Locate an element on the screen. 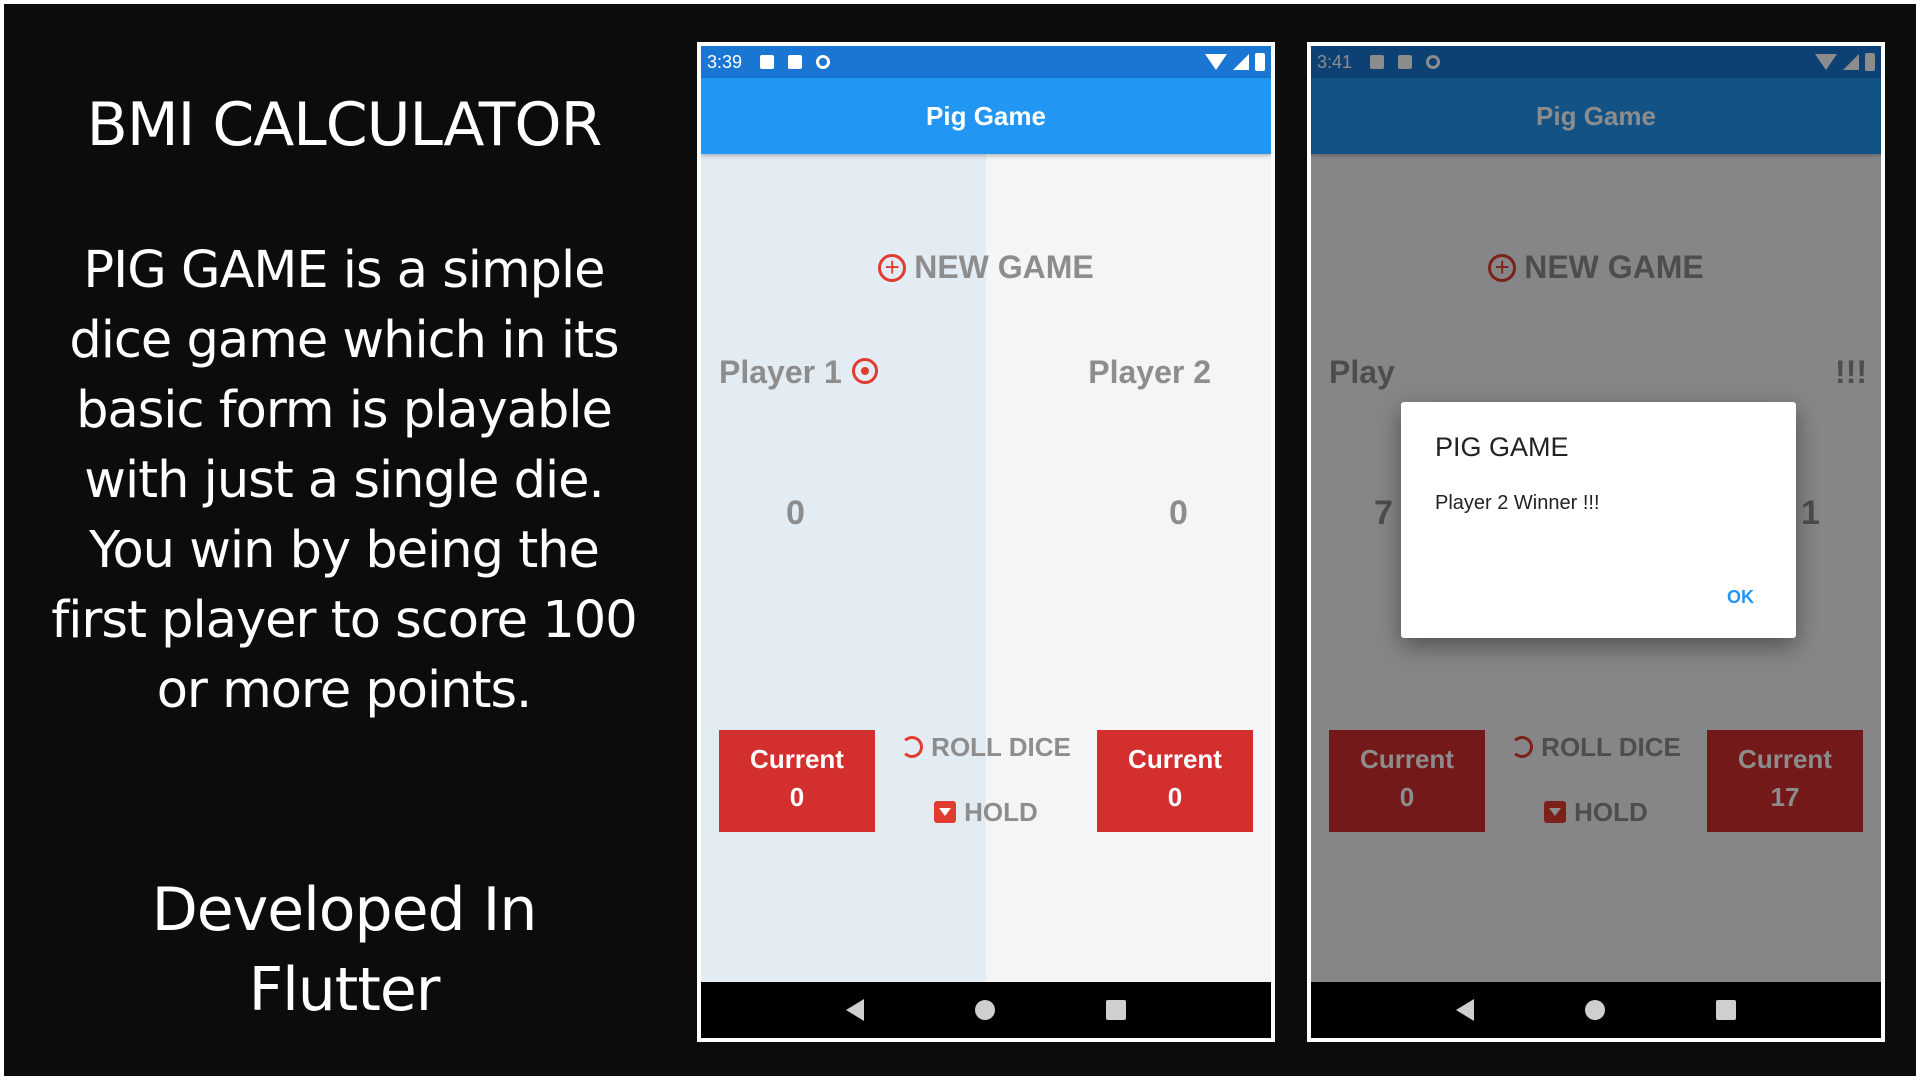  battery-icon is located at coordinates (1260, 62).